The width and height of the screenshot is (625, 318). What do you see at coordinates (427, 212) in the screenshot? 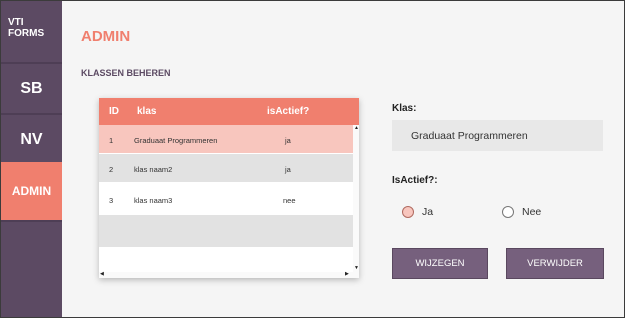
I see `radio-ja-label: Ja` at bounding box center [427, 212].